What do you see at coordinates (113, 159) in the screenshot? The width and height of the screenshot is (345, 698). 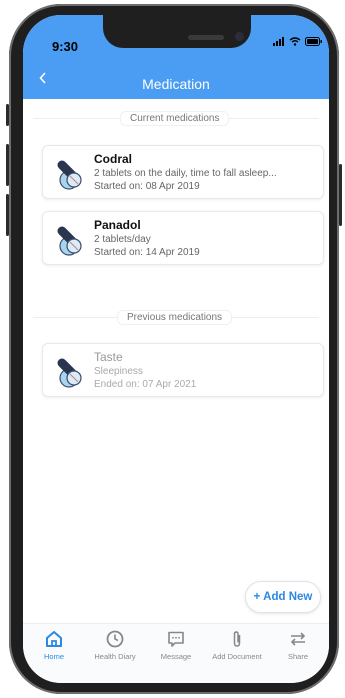 I see `medication-name: Codral` at bounding box center [113, 159].